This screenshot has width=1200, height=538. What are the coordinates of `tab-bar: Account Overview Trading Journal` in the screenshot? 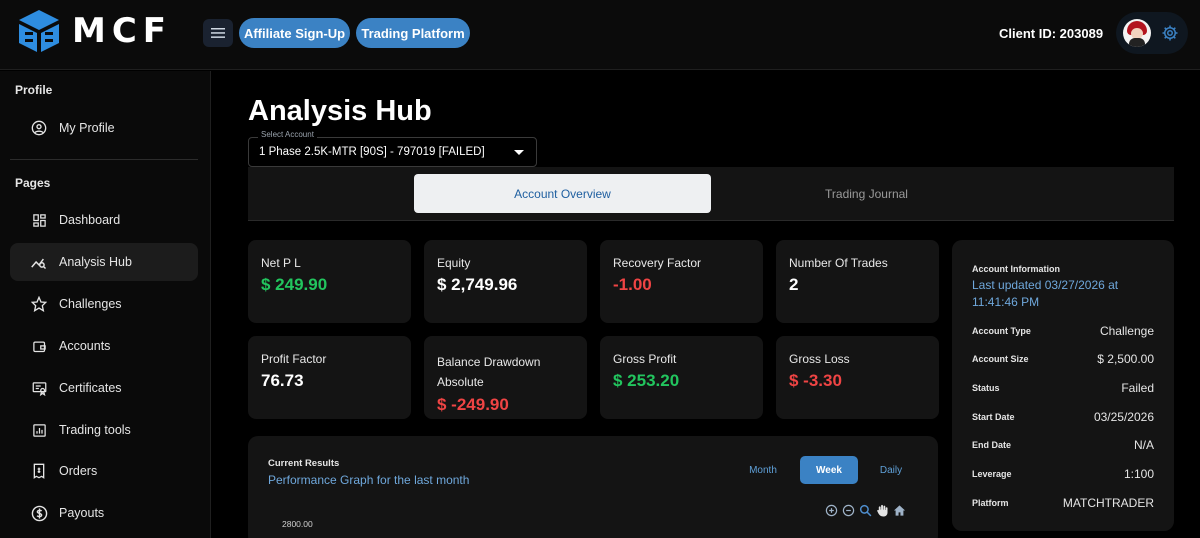 It's located at (711, 194).